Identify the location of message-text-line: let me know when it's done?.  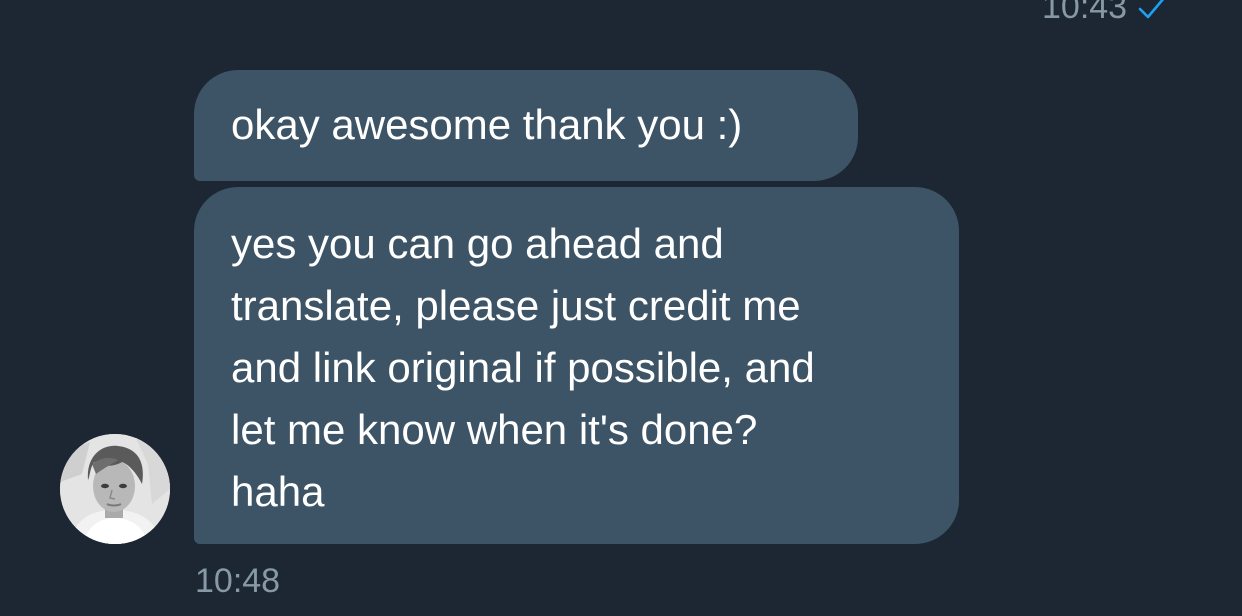
(494, 429).